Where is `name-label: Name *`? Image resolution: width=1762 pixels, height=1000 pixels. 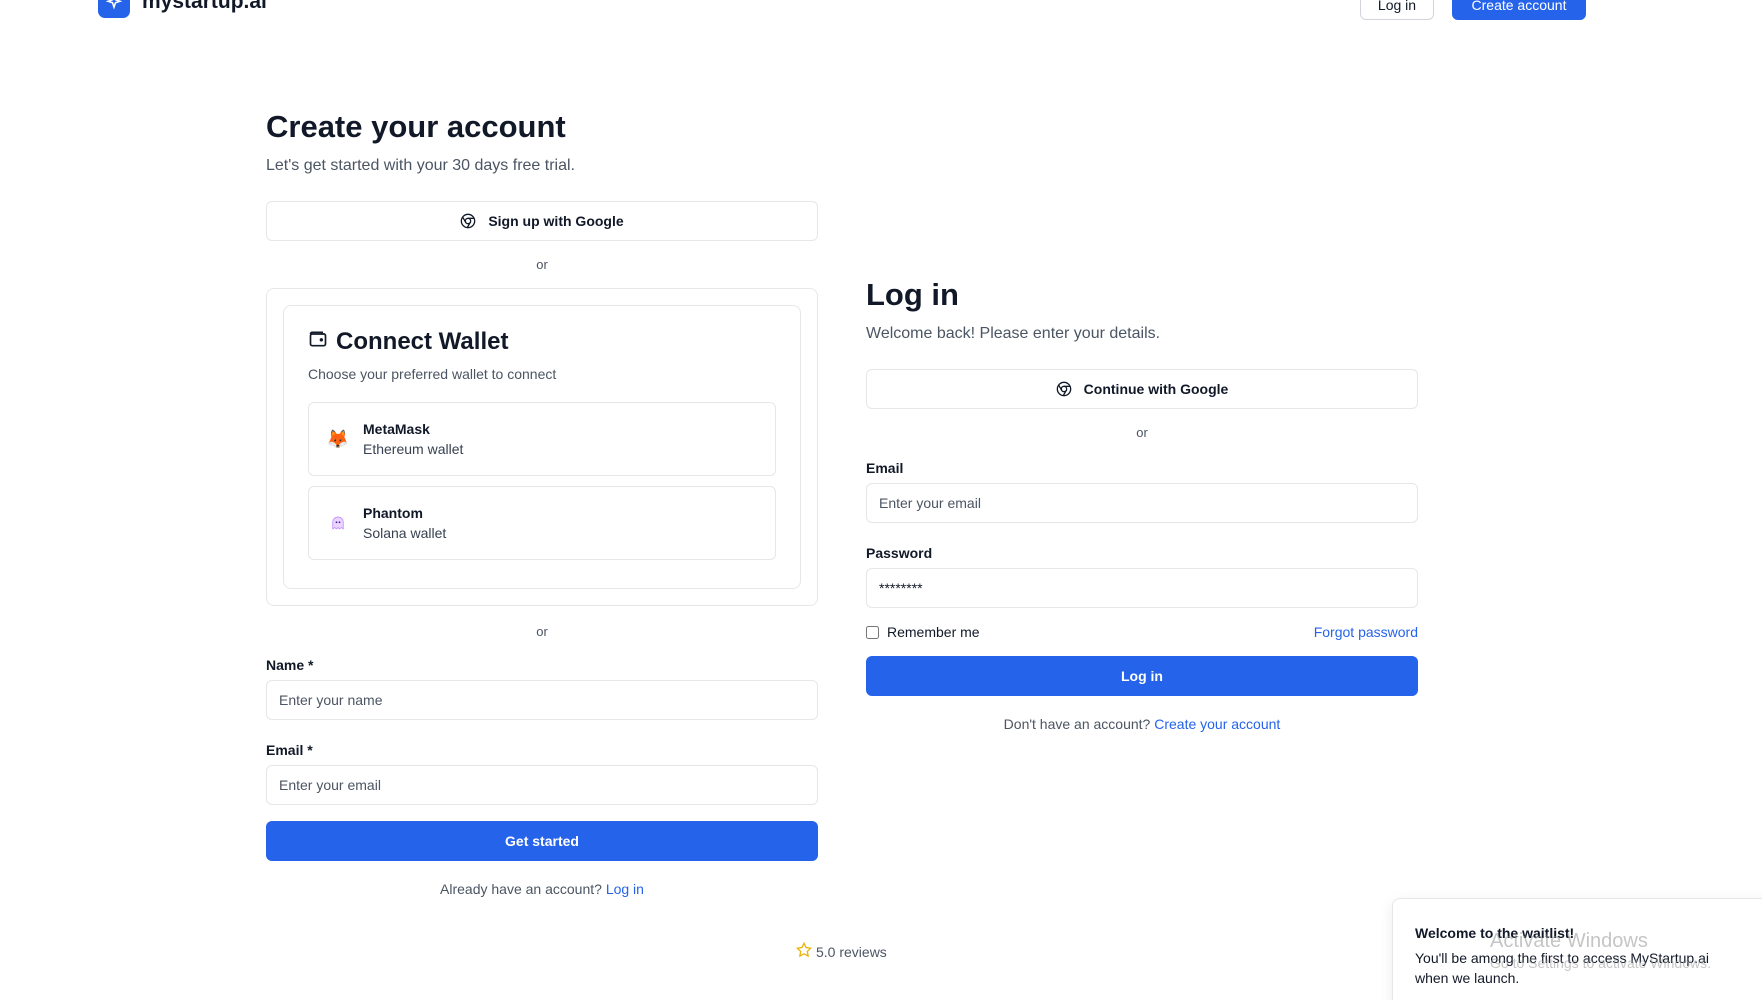 name-label: Name * is located at coordinates (290, 665).